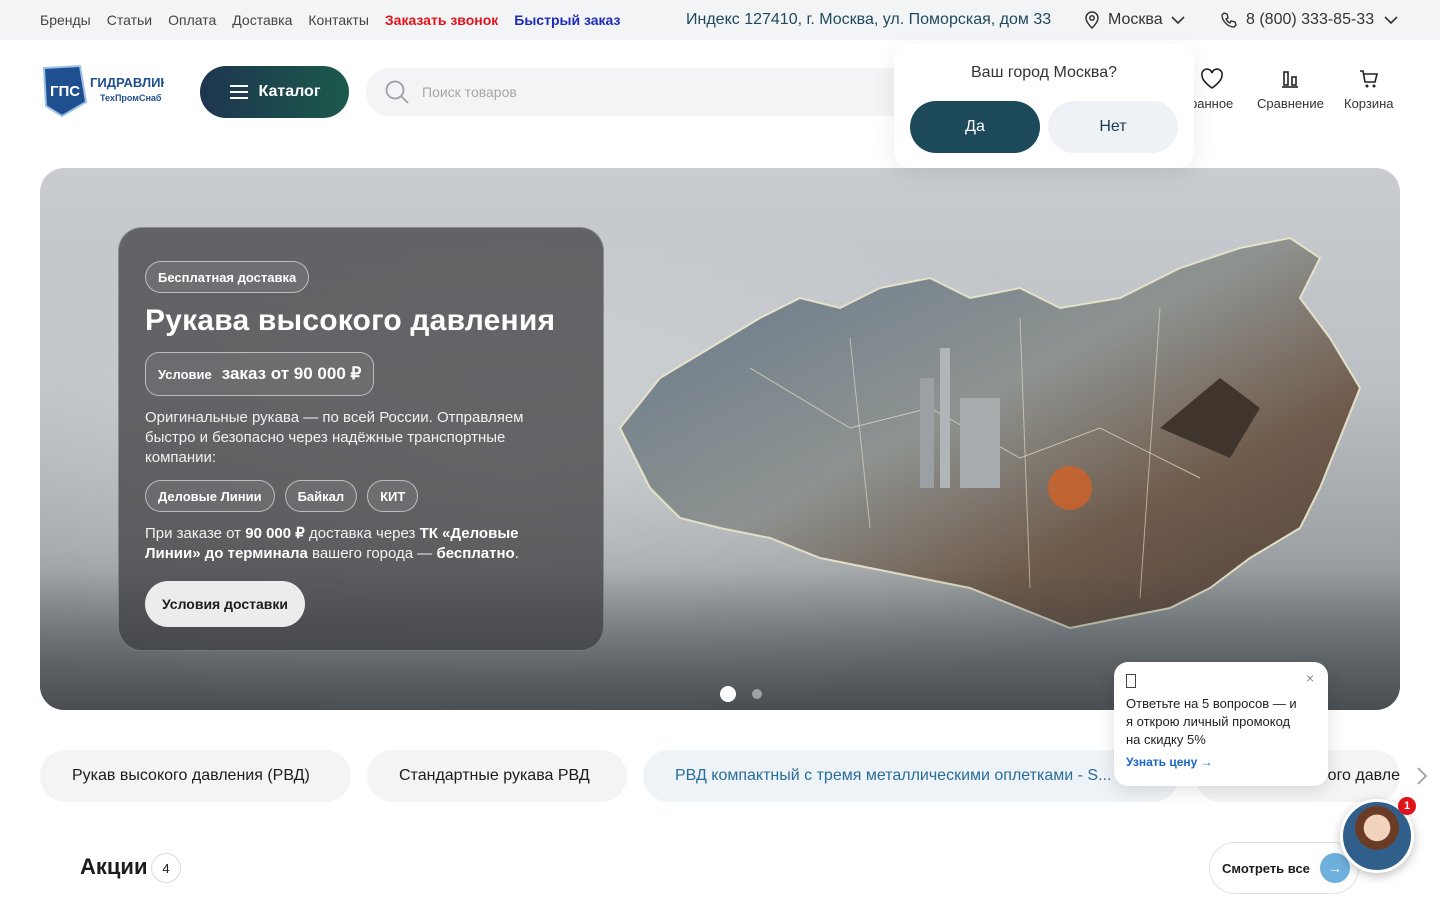 The height and width of the screenshot is (900, 1440). I want to click on category-pill: Рукав высокого давления (РВД), so click(195, 776).